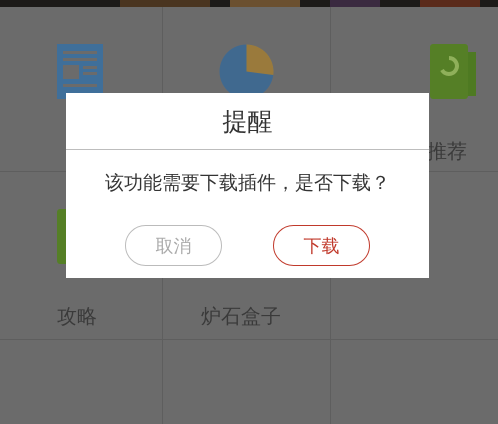  Describe the element at coordinates (321, 245) in the screenshot. I see `download-button: 下载` at that location.